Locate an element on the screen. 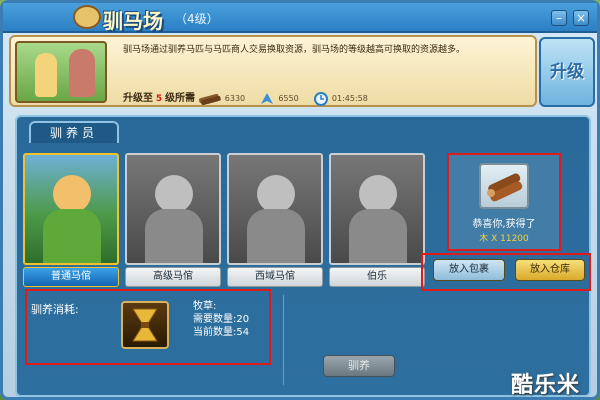  trainer-card-common: 普通马倌 is located at coordinates (71, 220).